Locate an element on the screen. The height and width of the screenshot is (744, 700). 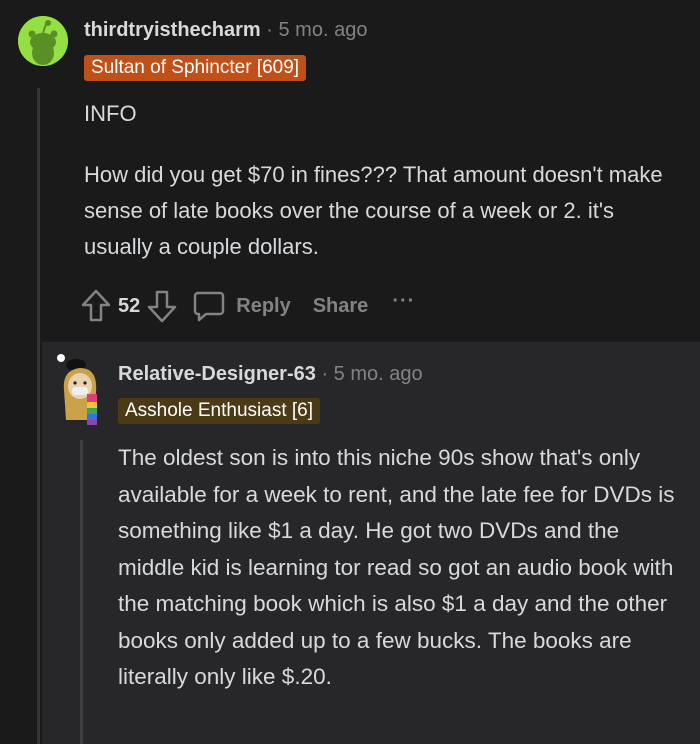
user-flair: Asshole Enthusiast [6] is located at coordinates (219, 411).